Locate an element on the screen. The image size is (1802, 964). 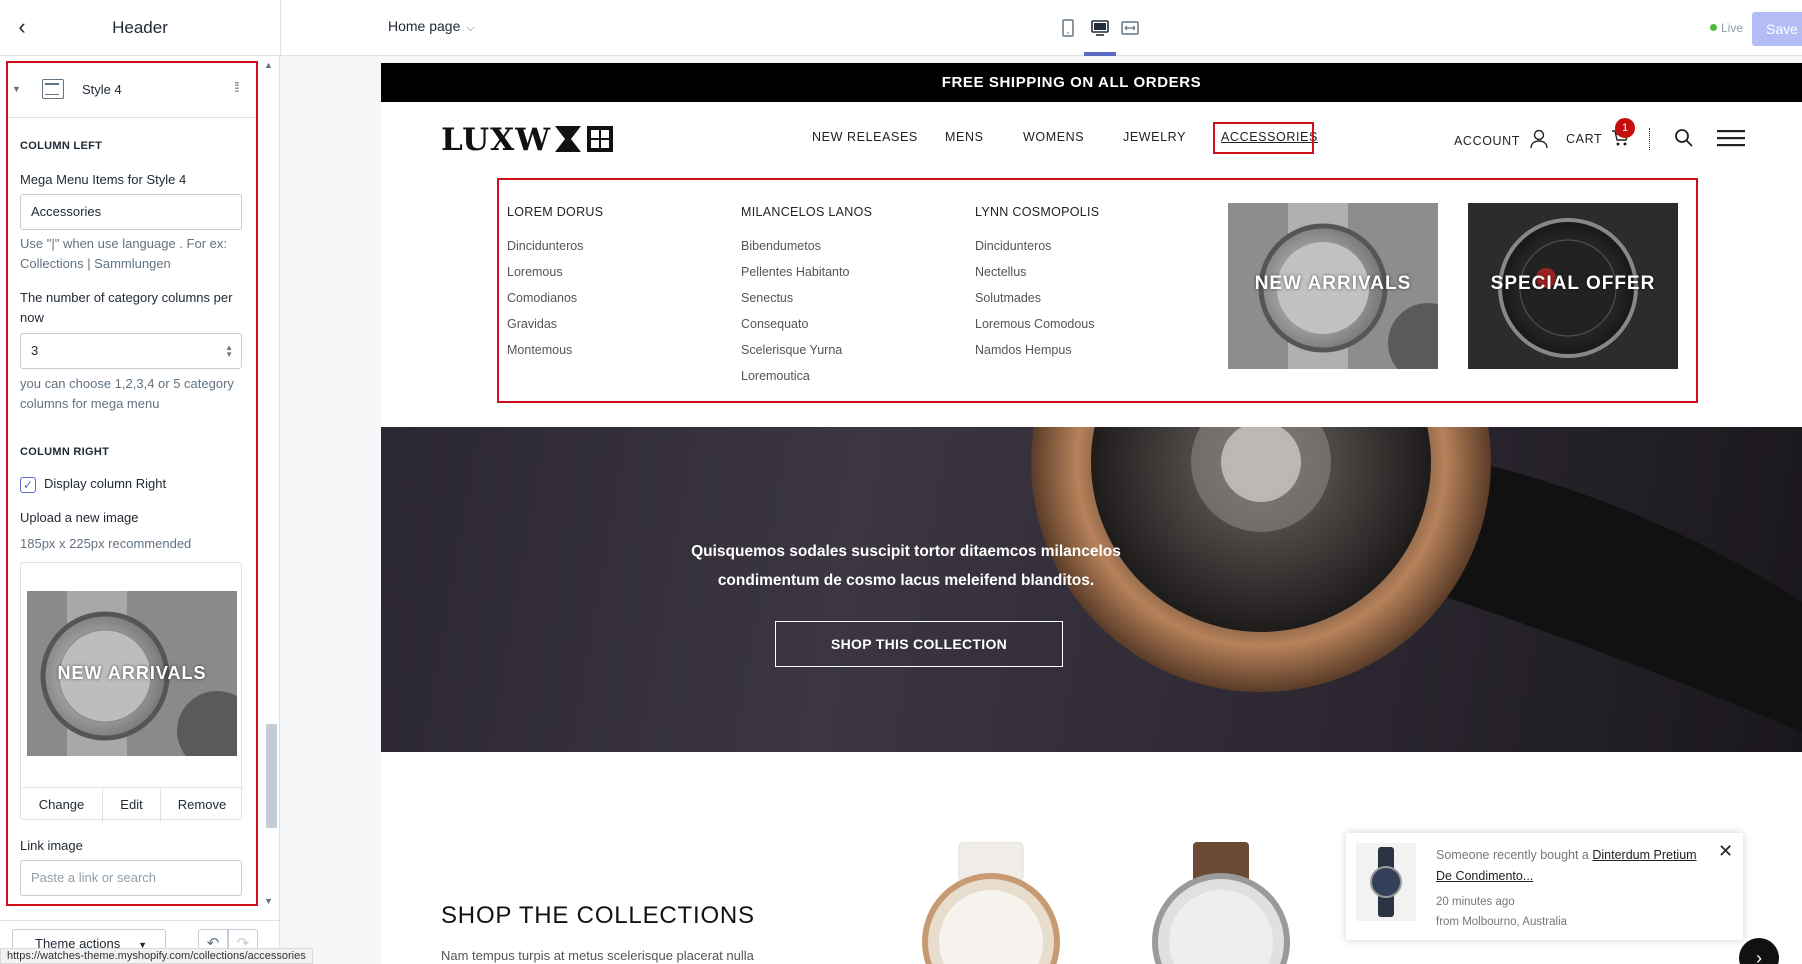
desktop-view-icon is located at coordinates (1100, 28).